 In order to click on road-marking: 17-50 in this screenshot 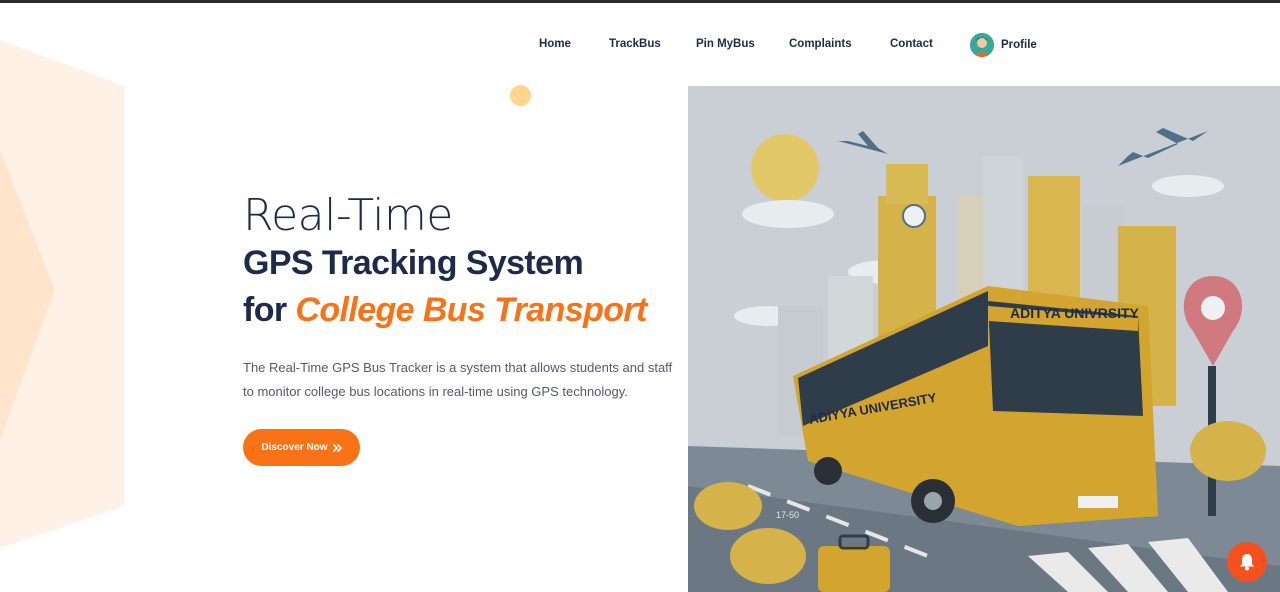, I will do `click(787, 515)`.